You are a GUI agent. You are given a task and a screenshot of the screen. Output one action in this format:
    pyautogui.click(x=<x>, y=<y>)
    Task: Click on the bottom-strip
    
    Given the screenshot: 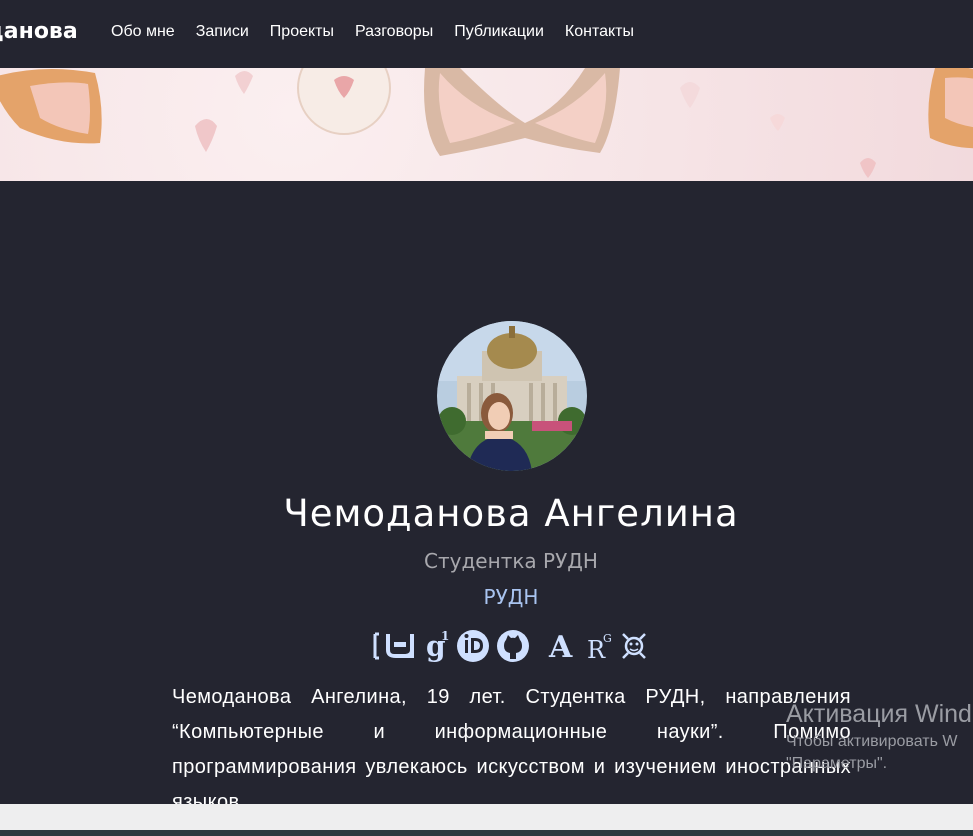 What is the action you would take?
    pyautogui.click(x=486, y=833)
    